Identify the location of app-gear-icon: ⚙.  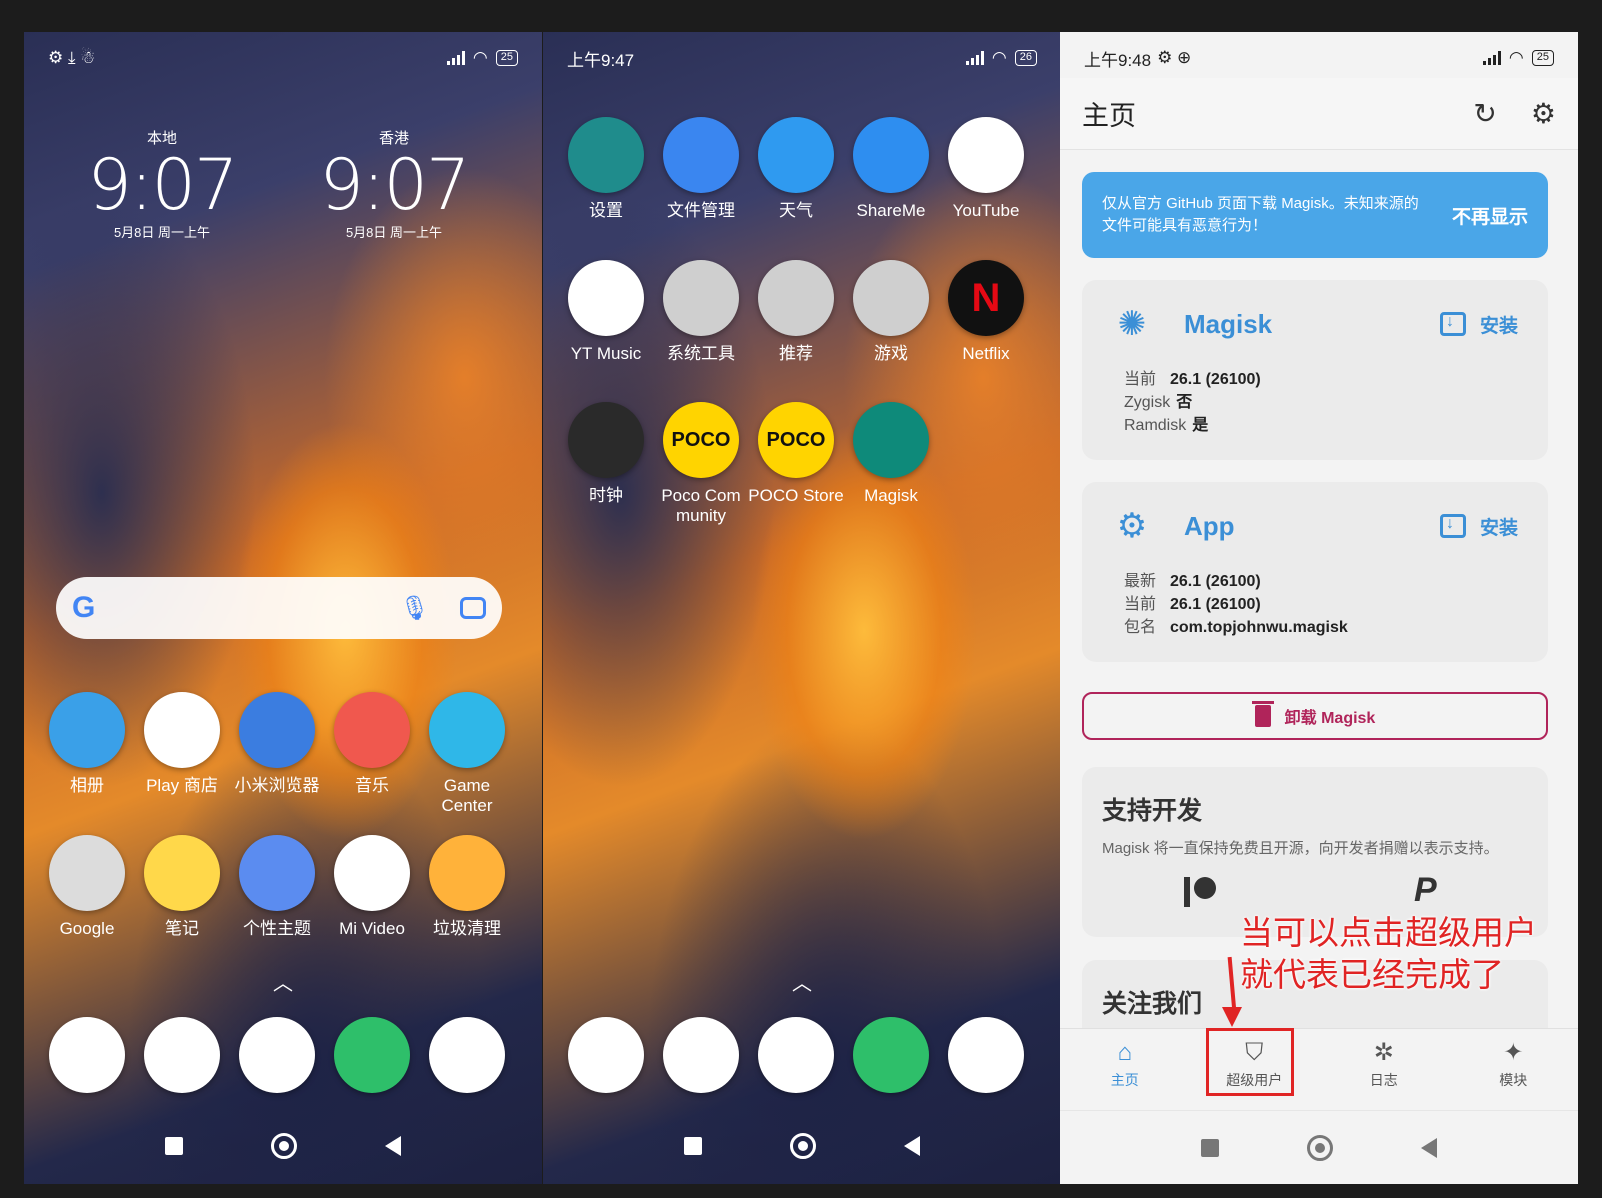
(1132, 526).